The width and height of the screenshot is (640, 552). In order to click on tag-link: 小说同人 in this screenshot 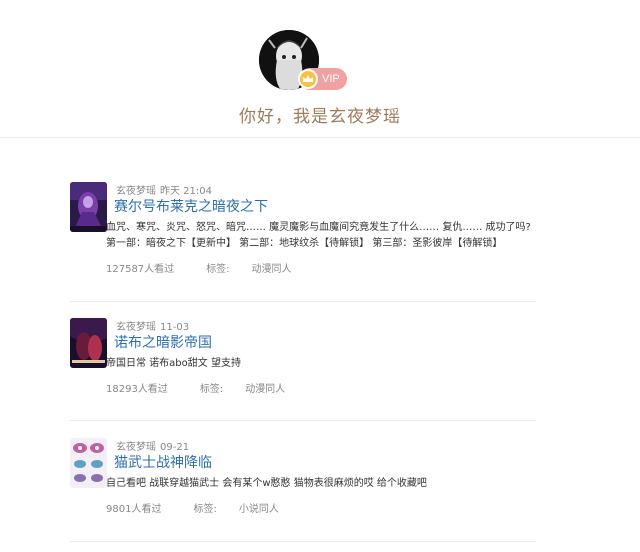, I will do `click(259, 509)`.